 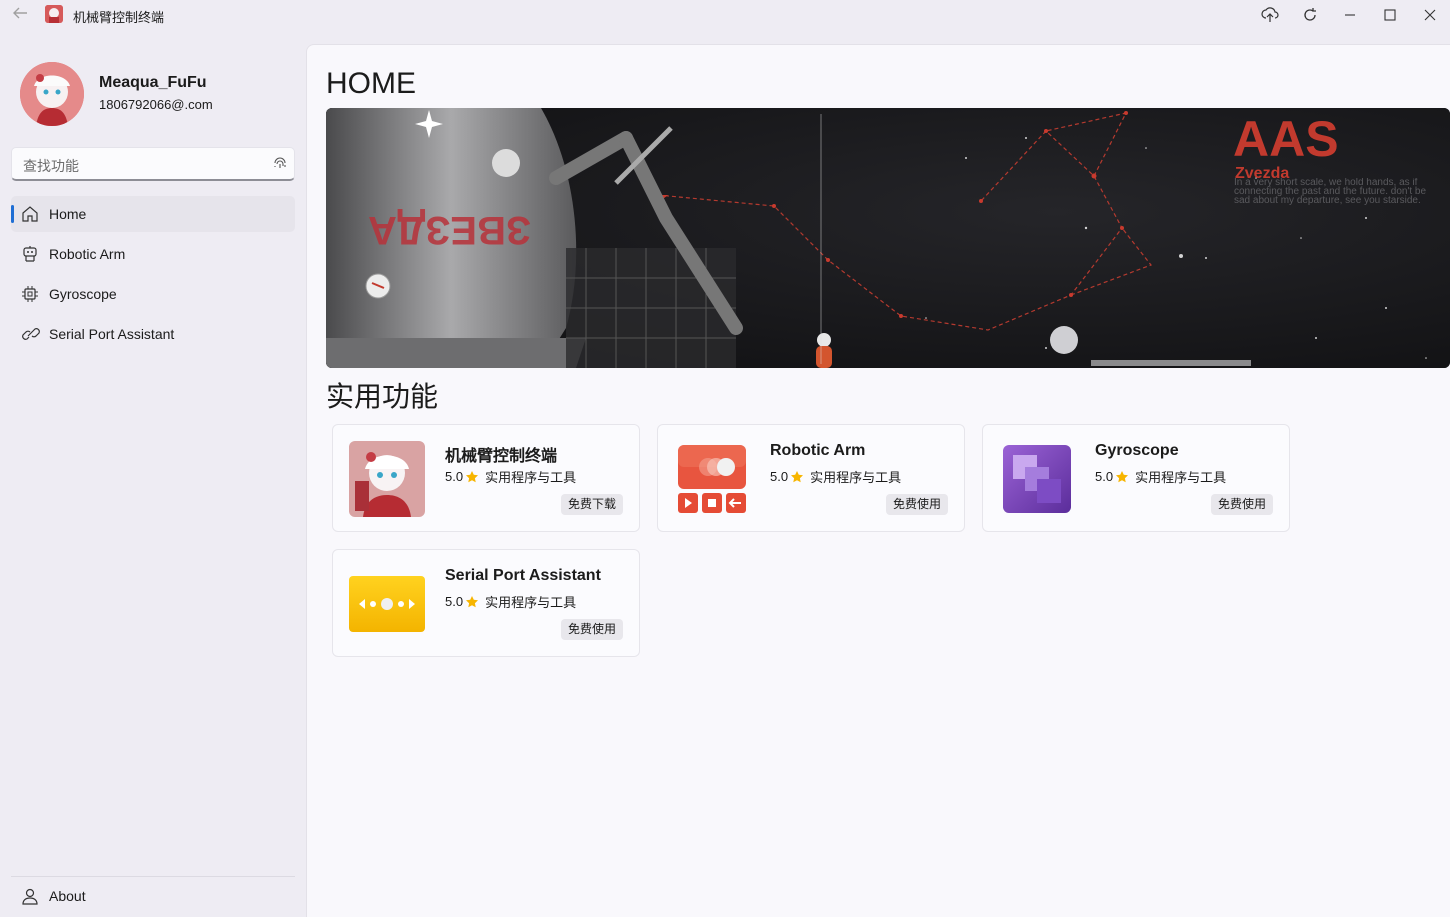 I want to click on avatar-app-icon, so click(x=387, y=479).